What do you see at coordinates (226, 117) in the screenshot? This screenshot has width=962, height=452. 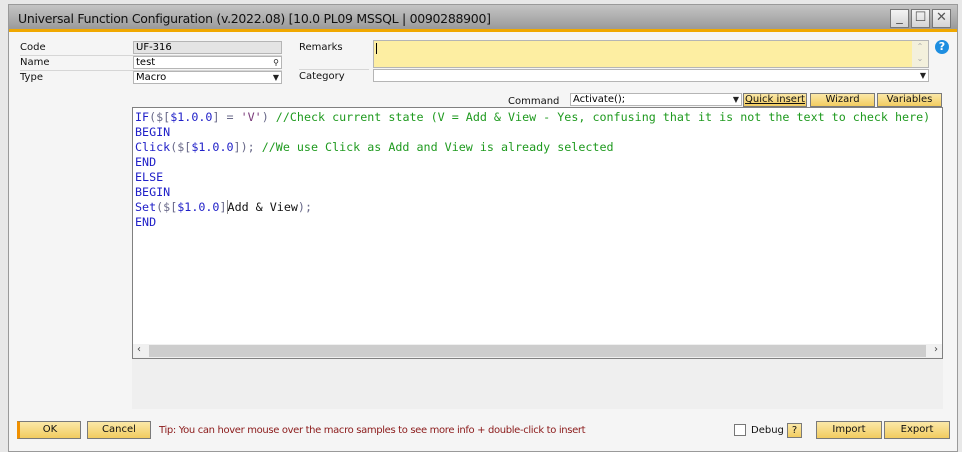 I see `code-token: ] =` at bounding box center [226, 117].